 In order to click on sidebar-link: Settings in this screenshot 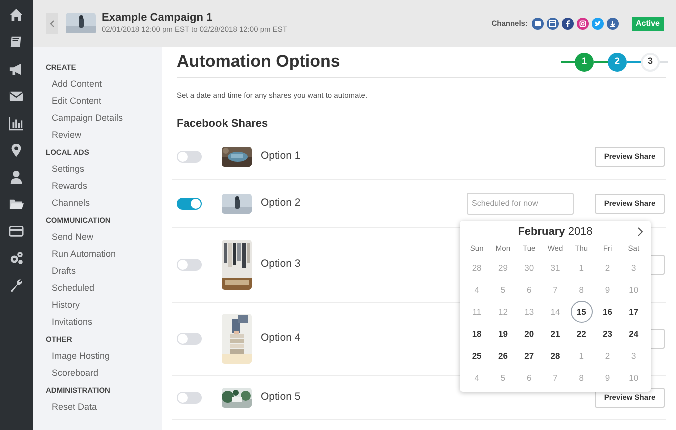, I will do `click(68, 169)`.